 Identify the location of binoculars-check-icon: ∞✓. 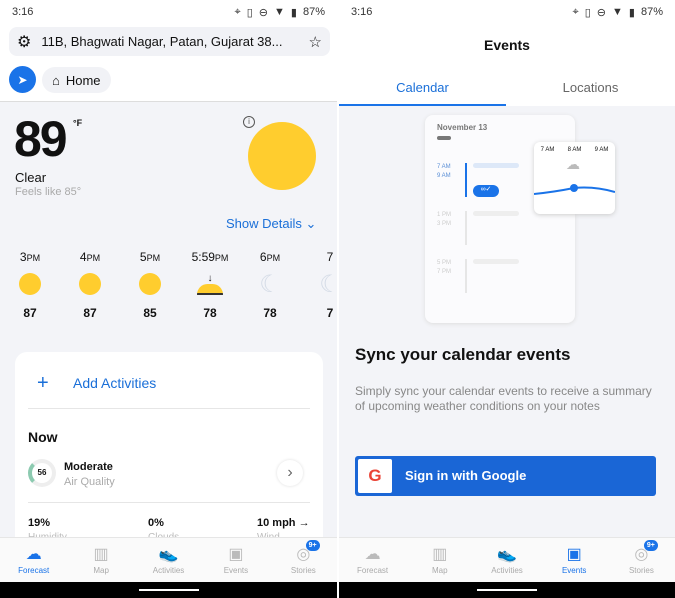
(486, 191).